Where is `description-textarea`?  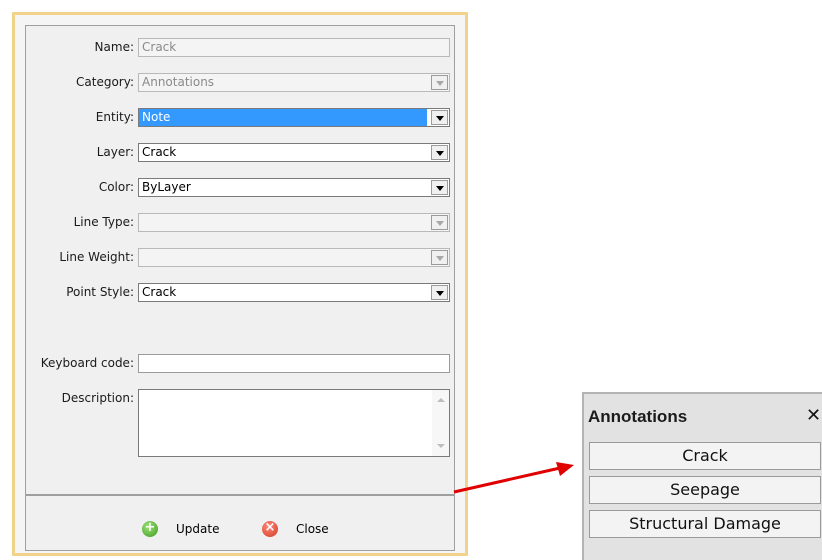 description-textarea is located at coordinates (294, 423).